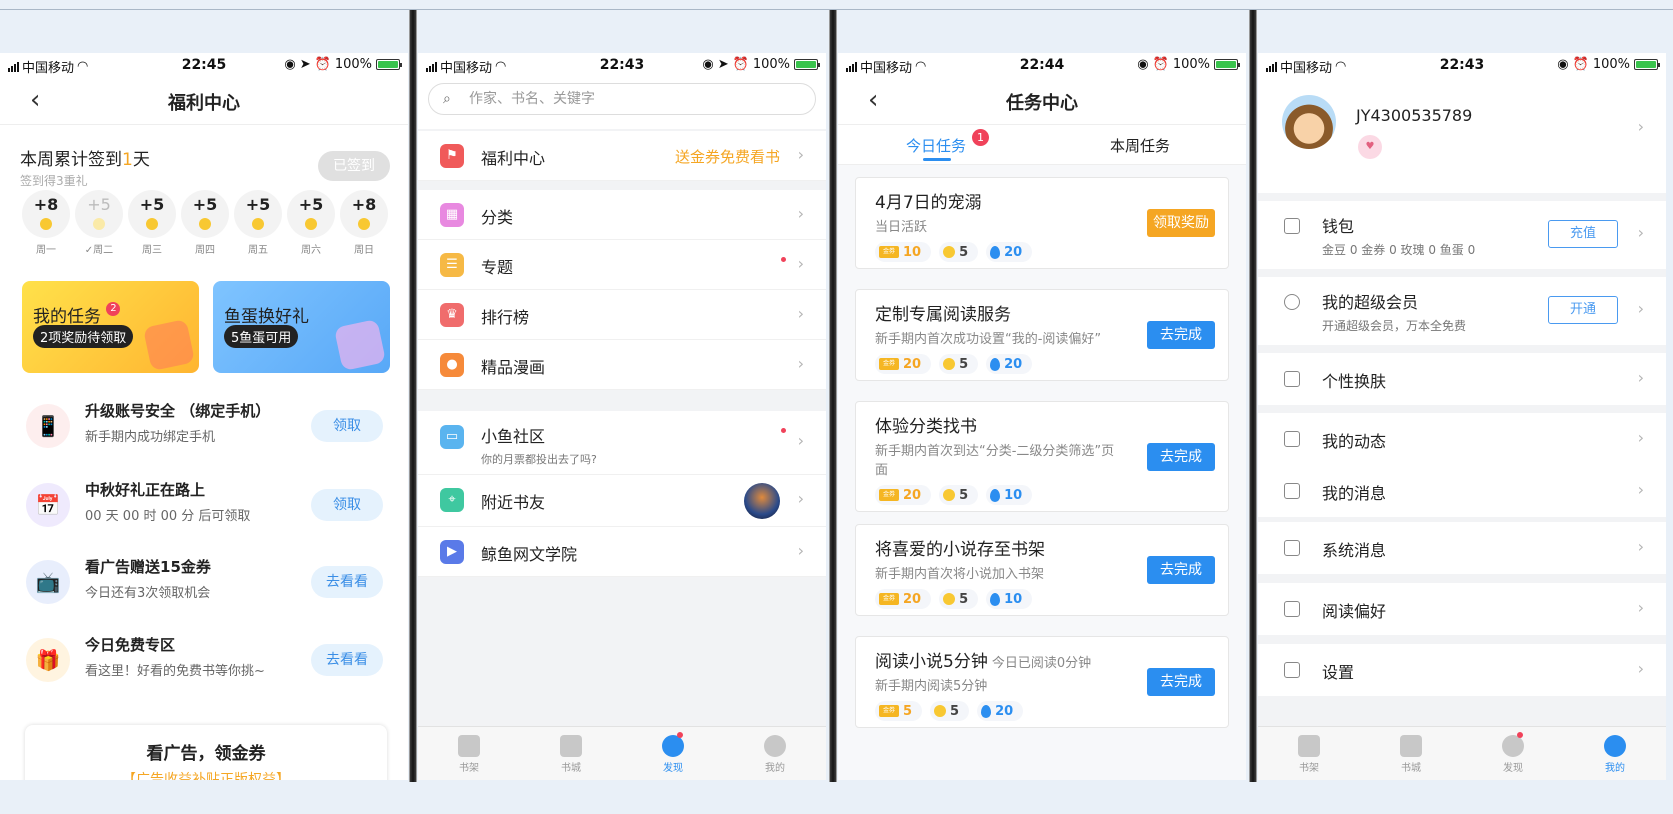 Image resolution: width=1673 pixels, height=814 pixels. Describe the element at coordinates (995, 252) in the screenshot. I see `drop-icon` at that location.